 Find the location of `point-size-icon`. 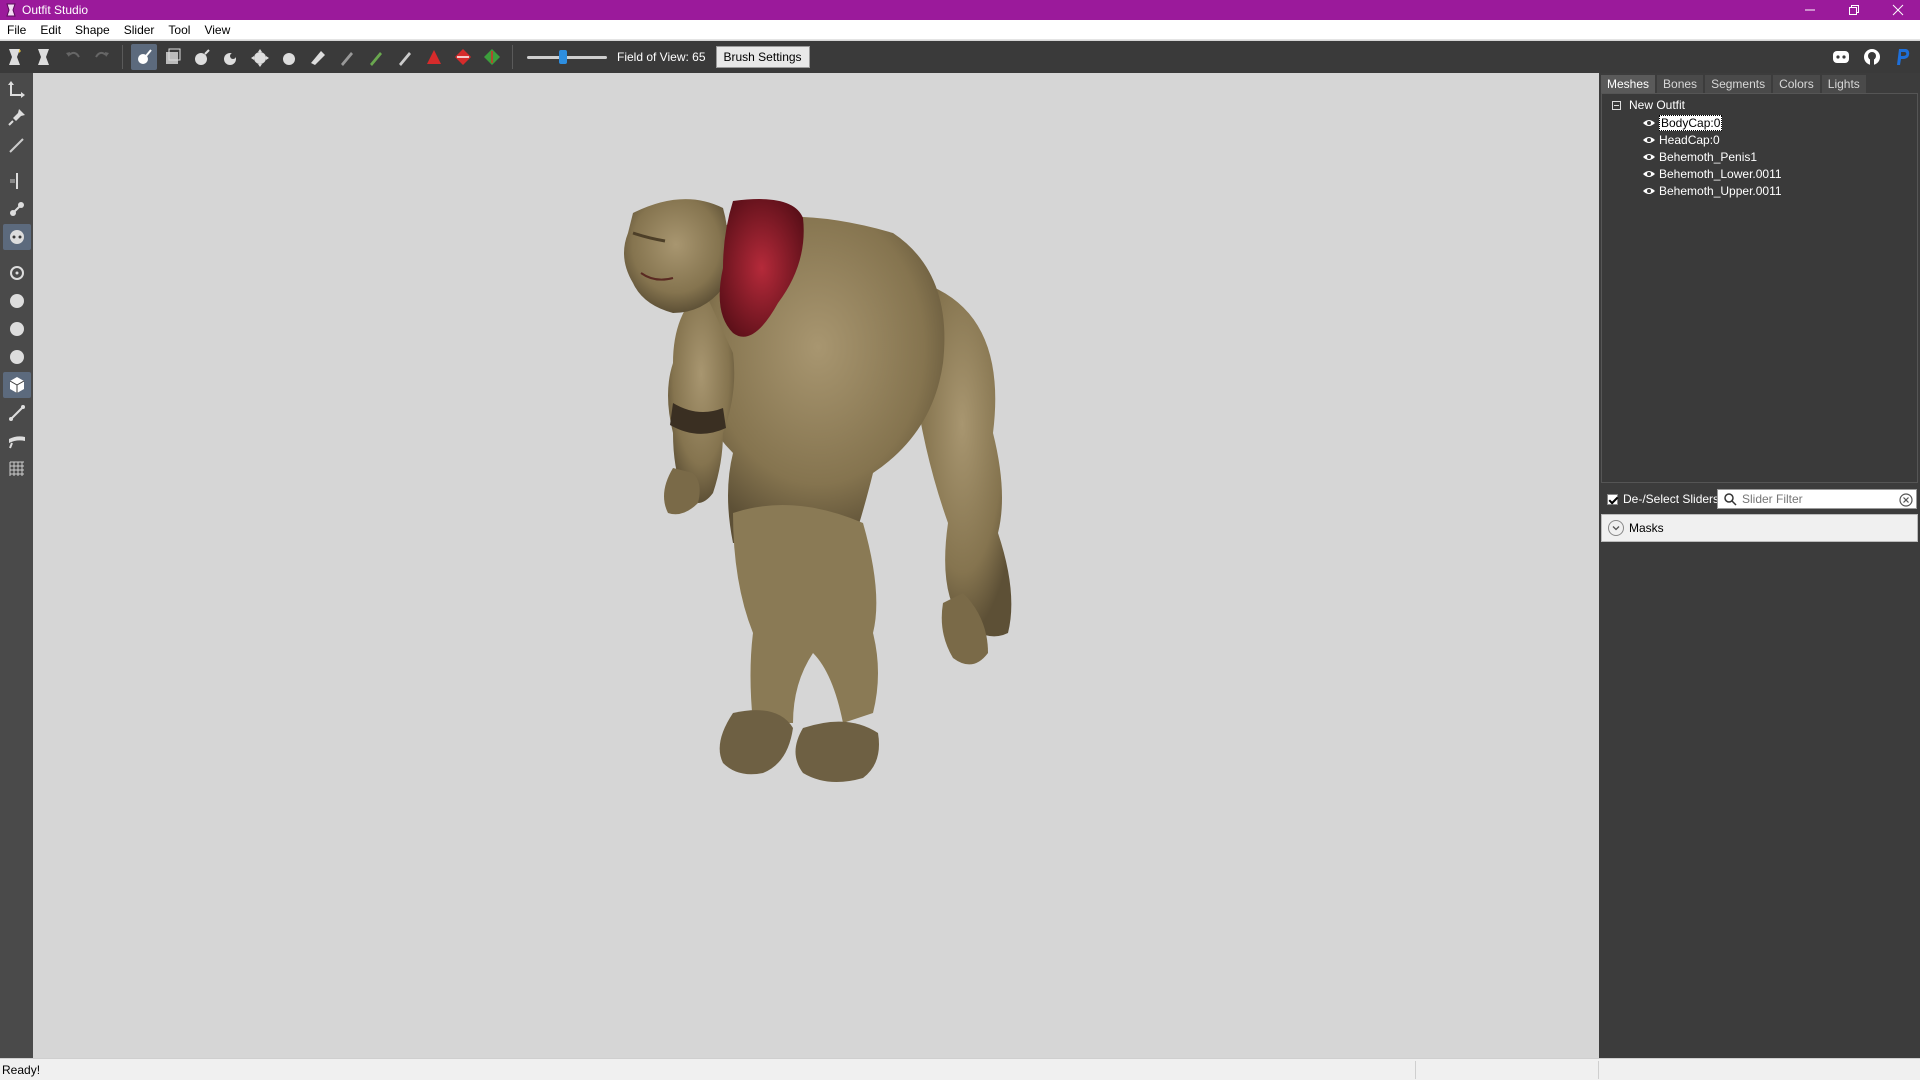

point-size-icon is located at coordinates (17, 273).